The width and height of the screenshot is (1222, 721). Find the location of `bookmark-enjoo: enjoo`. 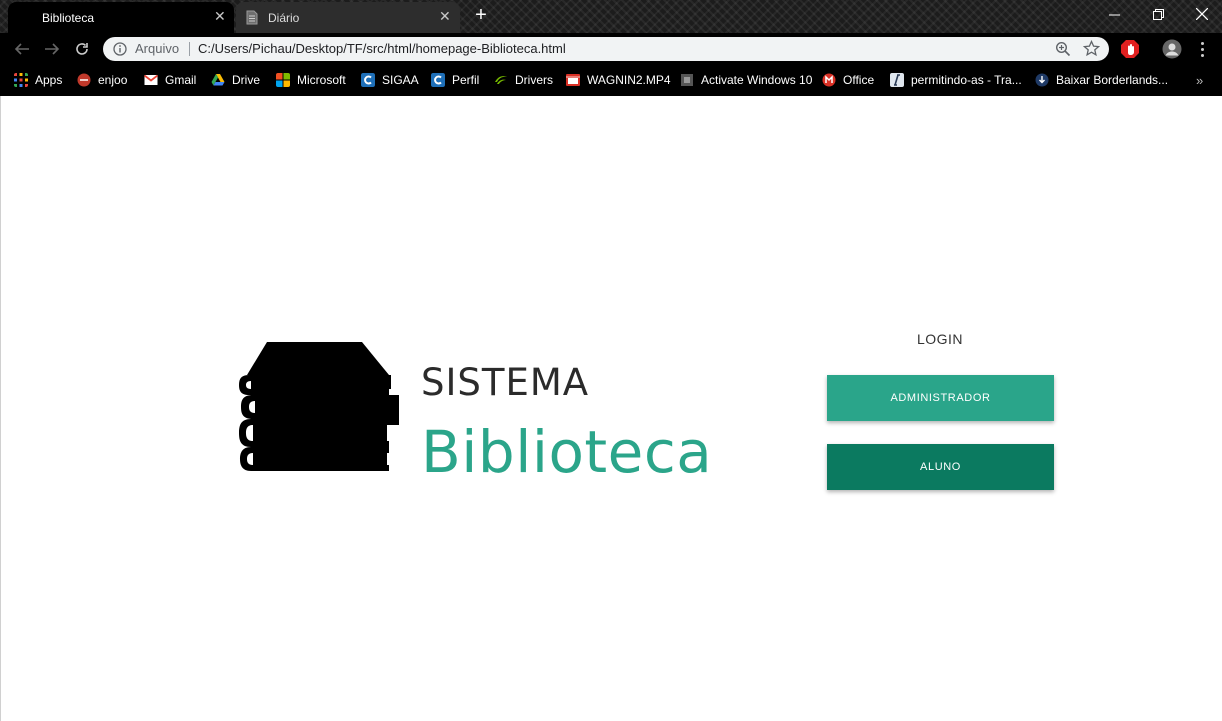

bookmark-enjoo: enjoo is located at coordinates (102, 80).